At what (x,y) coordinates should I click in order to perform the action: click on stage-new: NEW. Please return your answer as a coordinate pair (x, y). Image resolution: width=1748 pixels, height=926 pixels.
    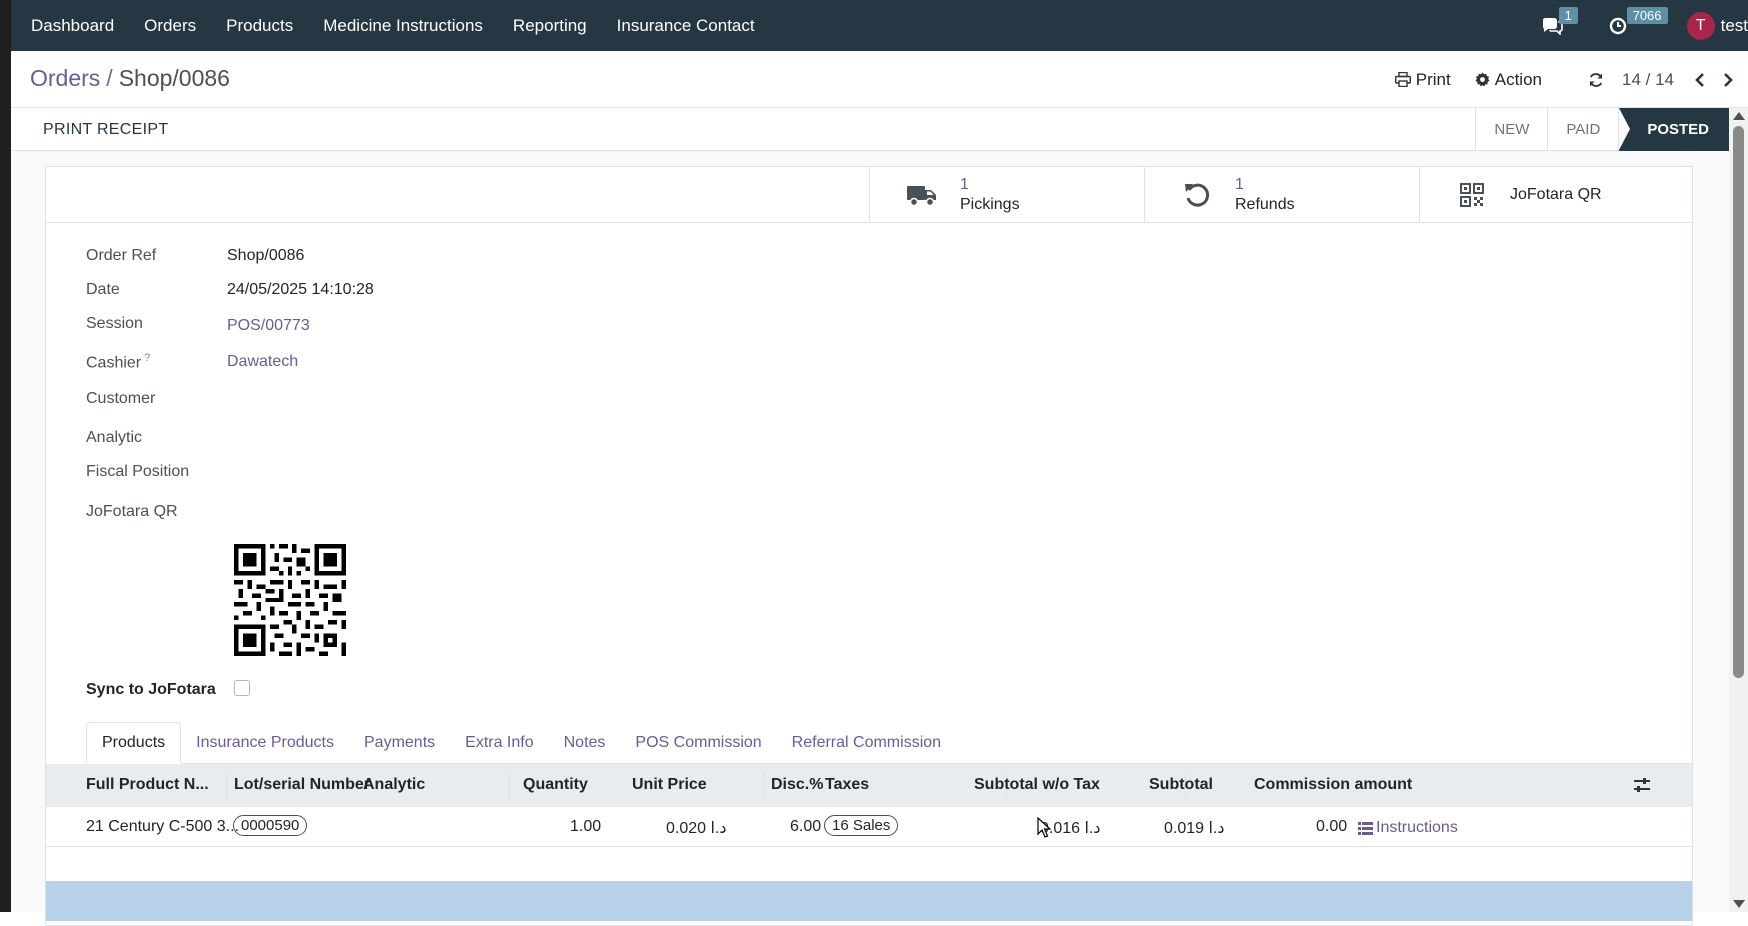
    Looking at the image, I should click on (1511, 129).